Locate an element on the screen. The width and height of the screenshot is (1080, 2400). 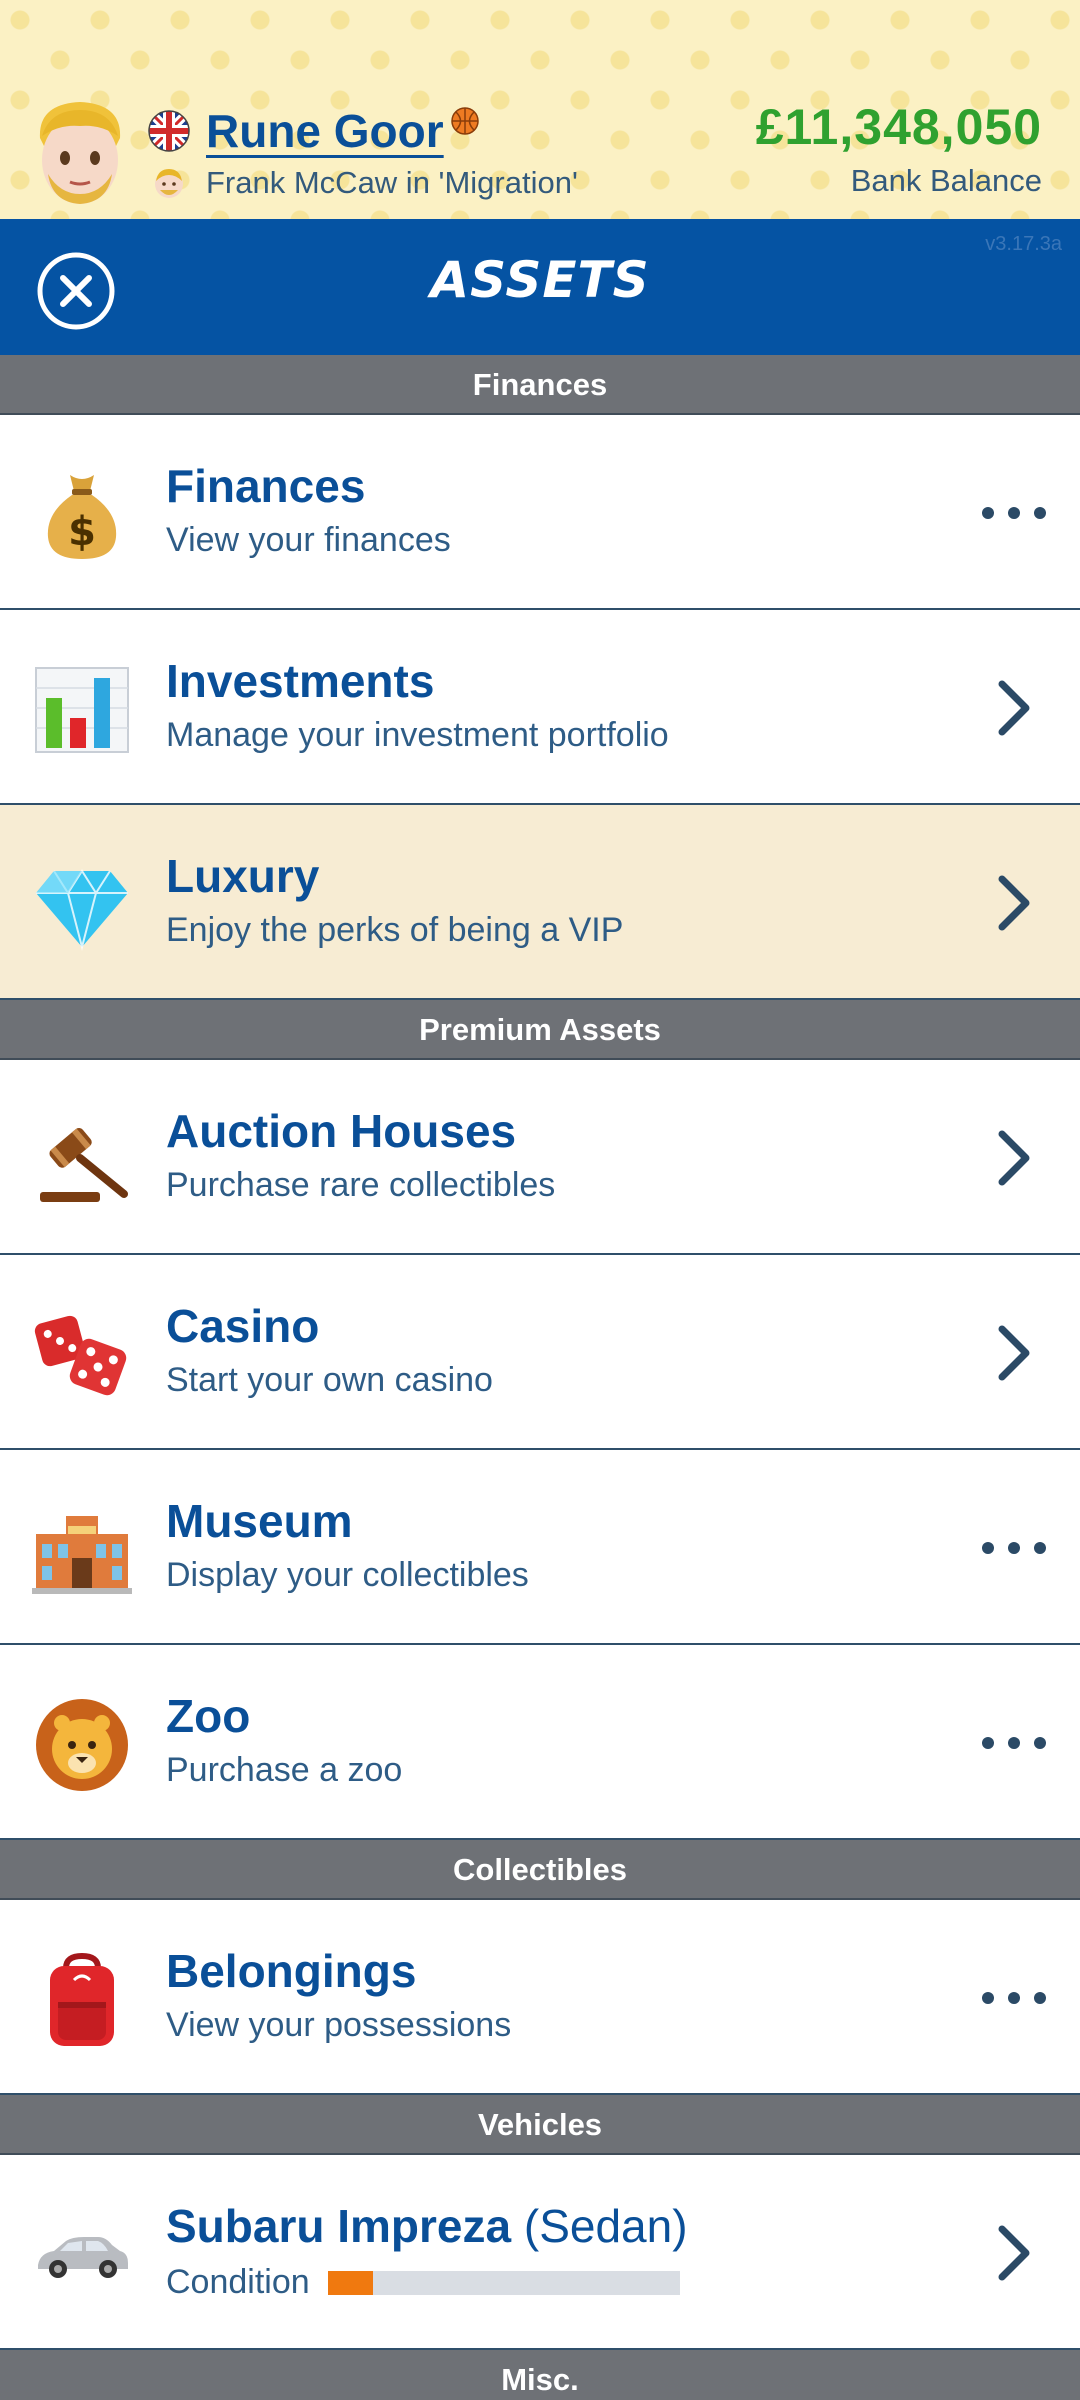
row-description: Purchase rare collectibles is located at coordinates (361, 1185).